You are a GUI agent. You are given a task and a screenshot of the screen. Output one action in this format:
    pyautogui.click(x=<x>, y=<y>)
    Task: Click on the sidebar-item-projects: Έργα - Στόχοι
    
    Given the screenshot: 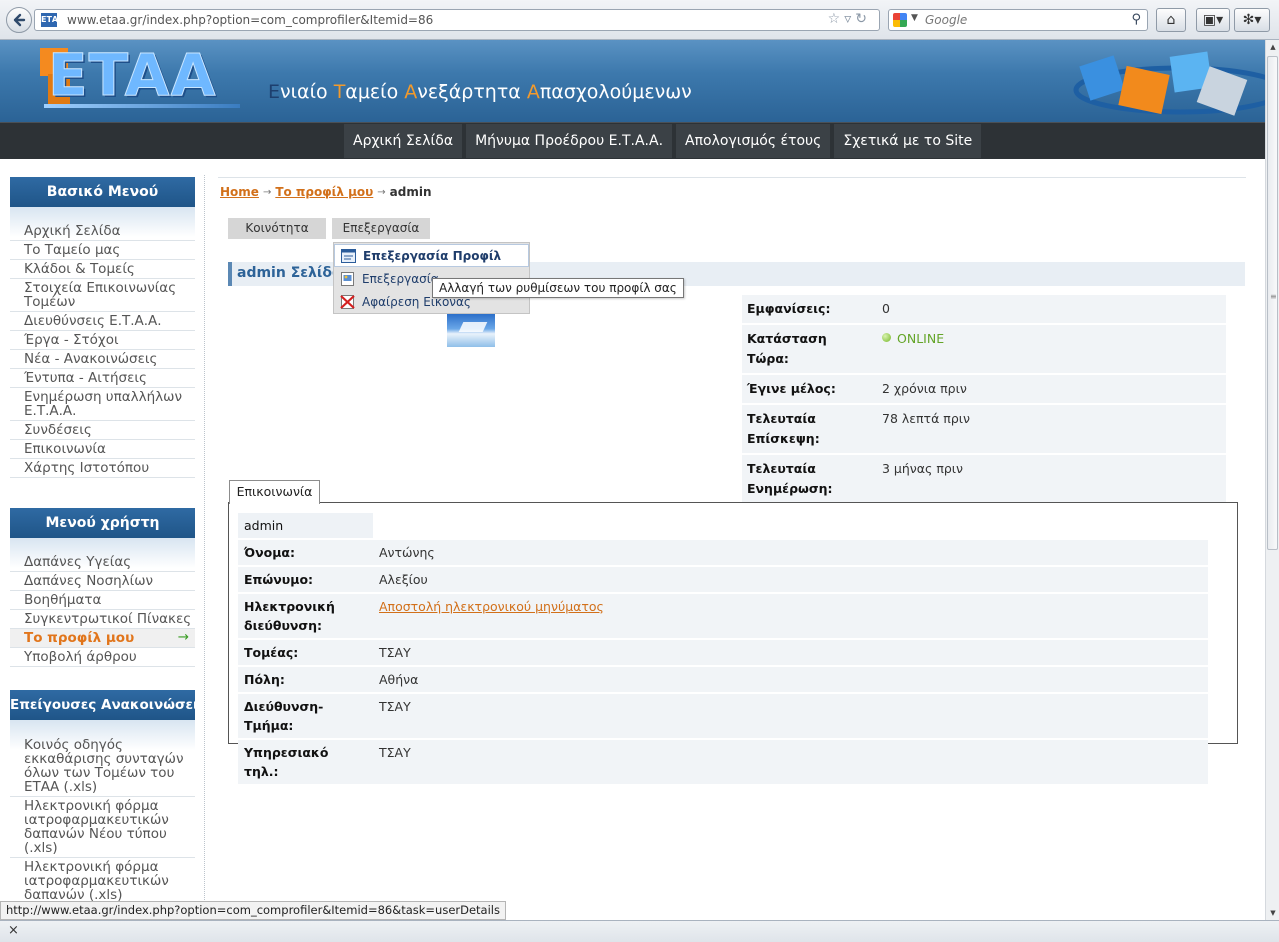 What is the action you would take?
    pyautogui.click(x=102, y=340)
    